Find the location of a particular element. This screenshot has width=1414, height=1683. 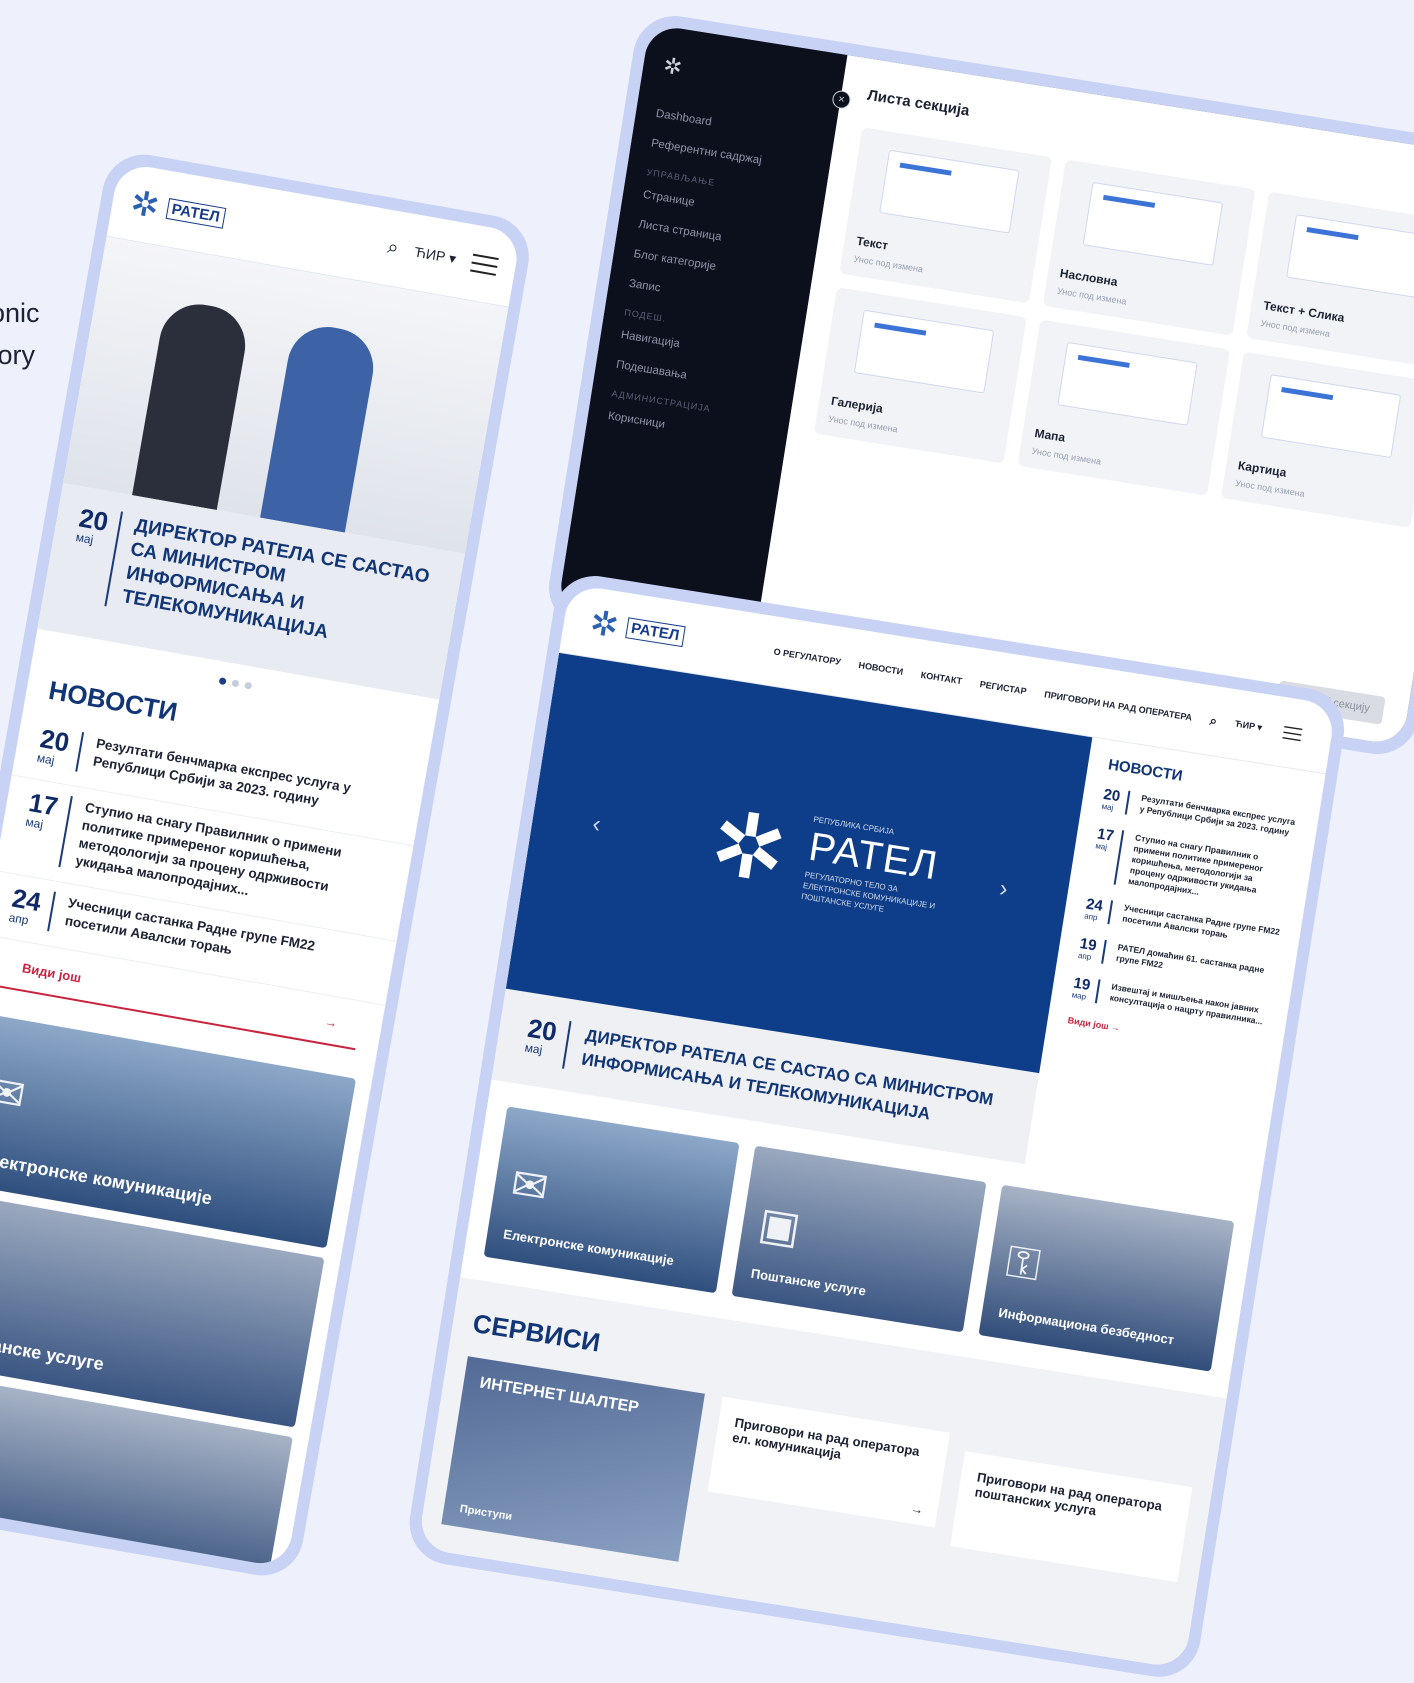

nav-item-news: НОВОСТИ is located at coordinates (881, 667).